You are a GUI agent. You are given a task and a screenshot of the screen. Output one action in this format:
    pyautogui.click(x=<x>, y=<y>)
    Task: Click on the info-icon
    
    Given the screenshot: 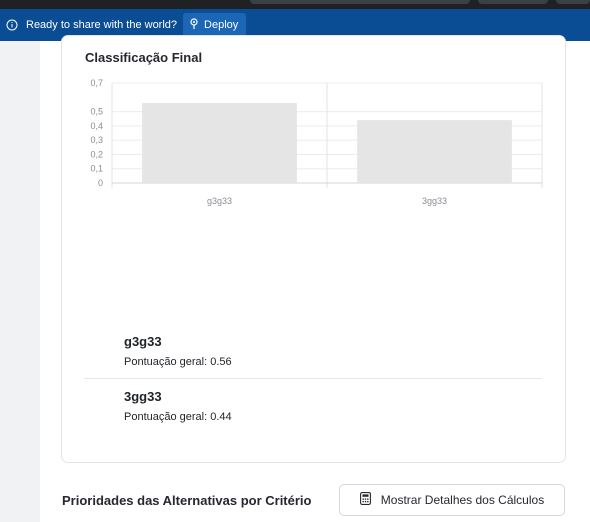 What is the action you would take?
    pyautogui.click(x=12, y=25)
    